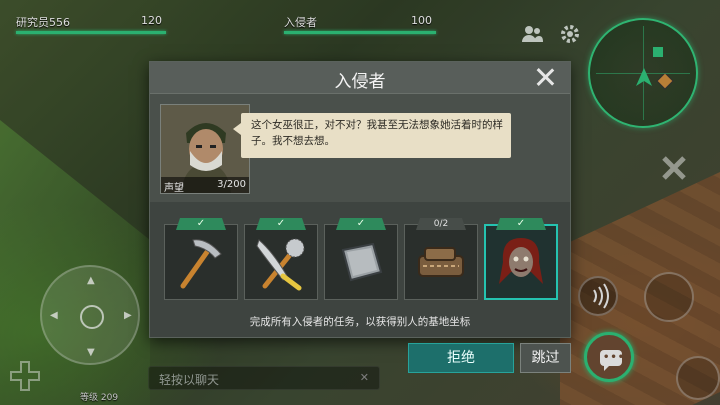 The height and width of the screenshot is (405, 720). I want to click on dialog-title: 入侵者, so click(360, 82).